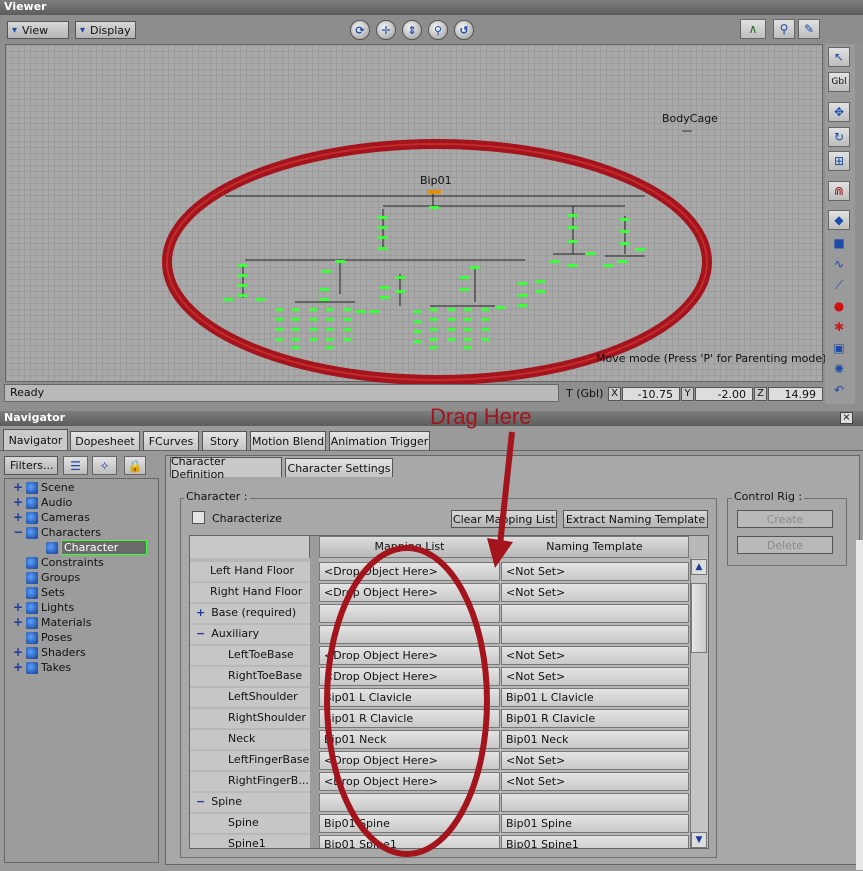 This screenshot has height=871, width=863. Describe the element at coordinates (839, 243) in the screenshot. I see `cube-icon: ■` at that location.